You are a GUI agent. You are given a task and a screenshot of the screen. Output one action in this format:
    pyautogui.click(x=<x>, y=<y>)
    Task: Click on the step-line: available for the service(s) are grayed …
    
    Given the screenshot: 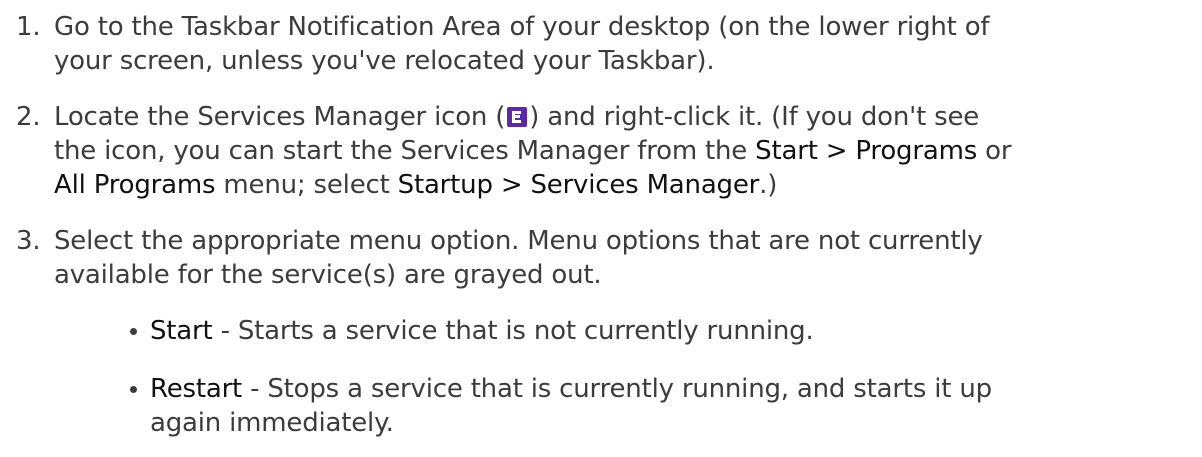 What is the action you would take?
    pyautogui.click(x=328, y=275)
    